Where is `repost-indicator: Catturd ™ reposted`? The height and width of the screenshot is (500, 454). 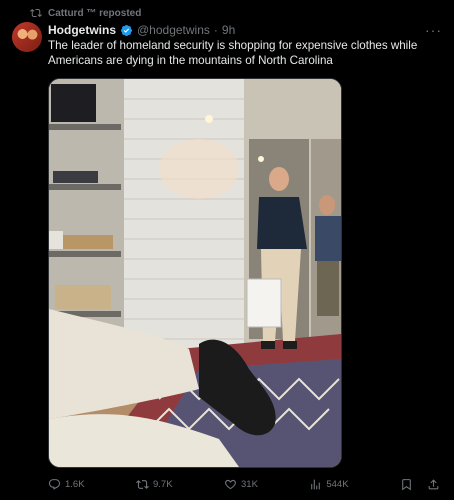 repost-indicator: Catturd ™ reposted is located at coordinates (85, 13).